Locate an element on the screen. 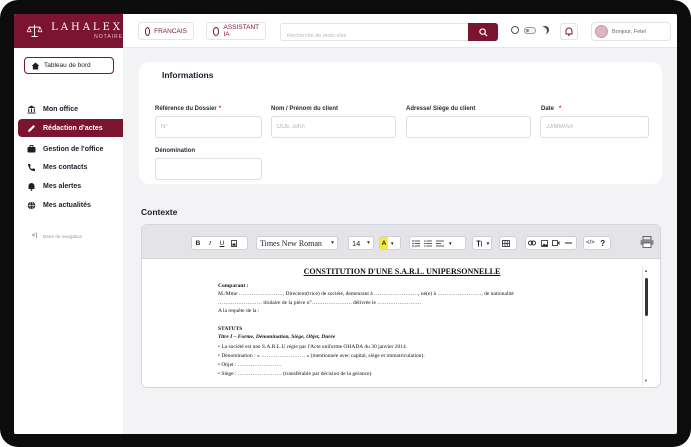 This screenshot has height=447, width=691. sidebar-item-label: Mon office is located at coordinates (60, 109).